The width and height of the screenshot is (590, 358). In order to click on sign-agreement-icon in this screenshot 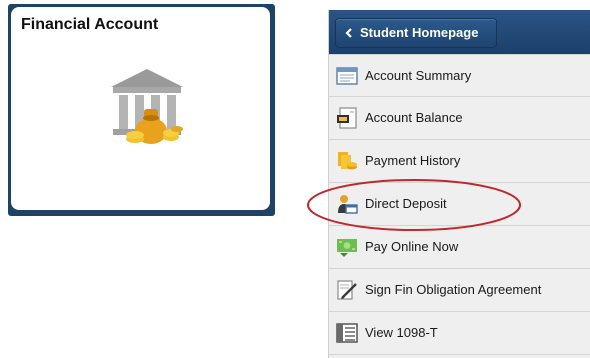, I will do `click(347, 290)`.